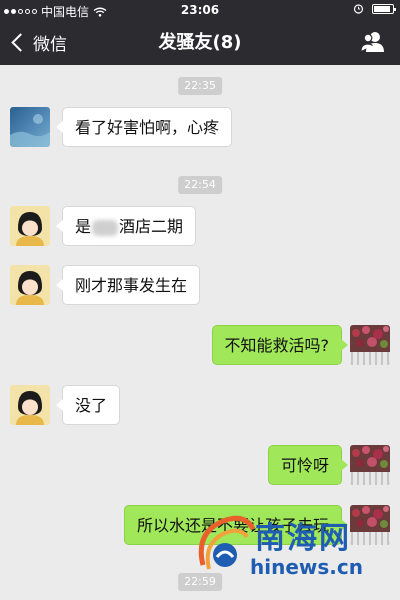  I want to click on message-text: 看了好害怕啊，心疼, so click(147, 127).